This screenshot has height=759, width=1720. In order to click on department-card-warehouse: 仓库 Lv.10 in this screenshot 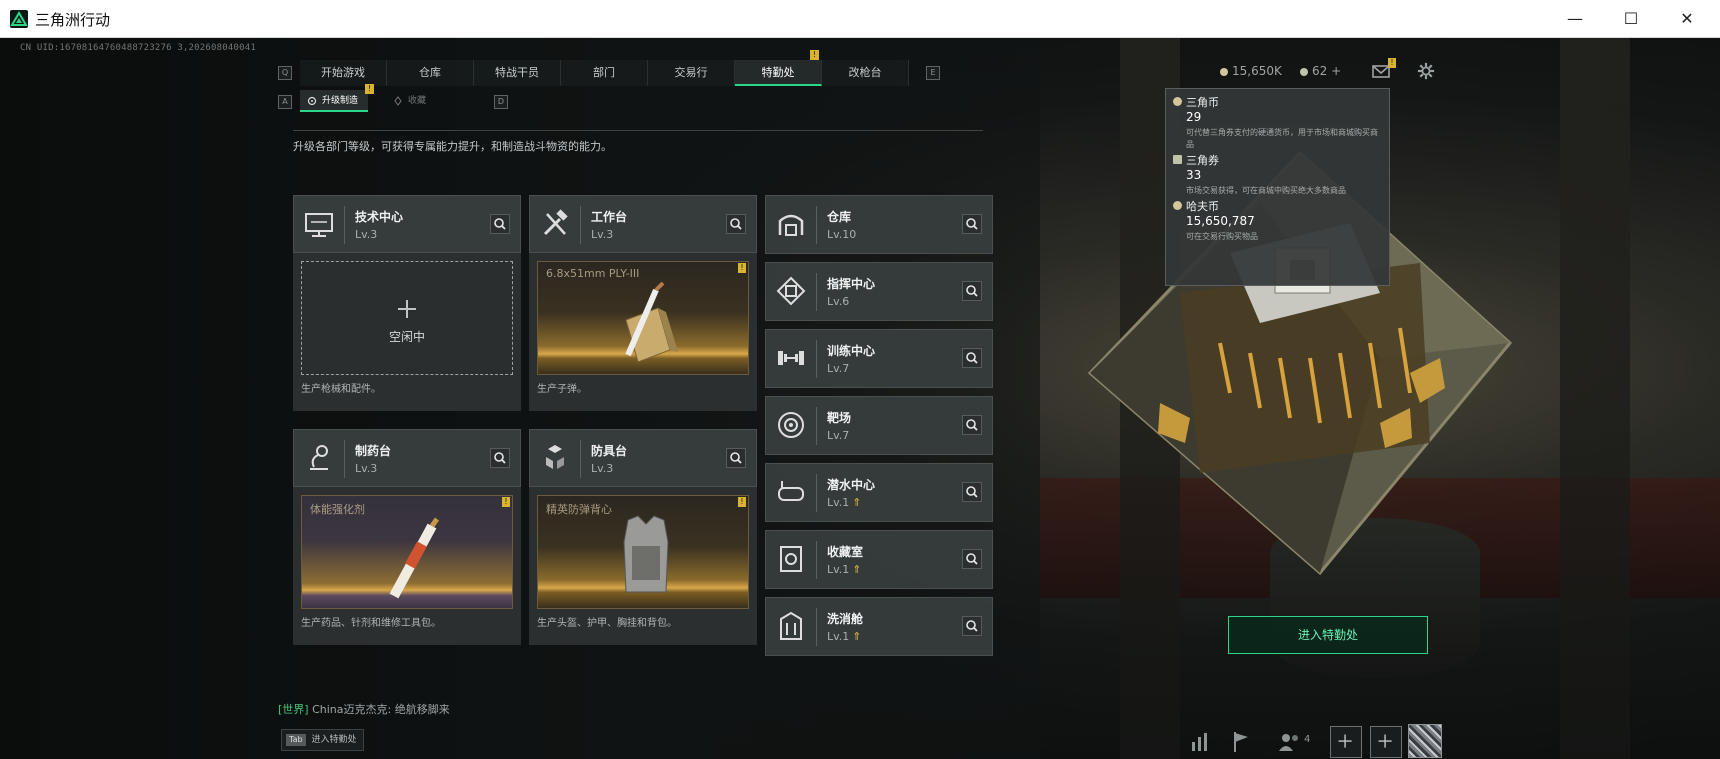, I will do `click(879, 224)`.